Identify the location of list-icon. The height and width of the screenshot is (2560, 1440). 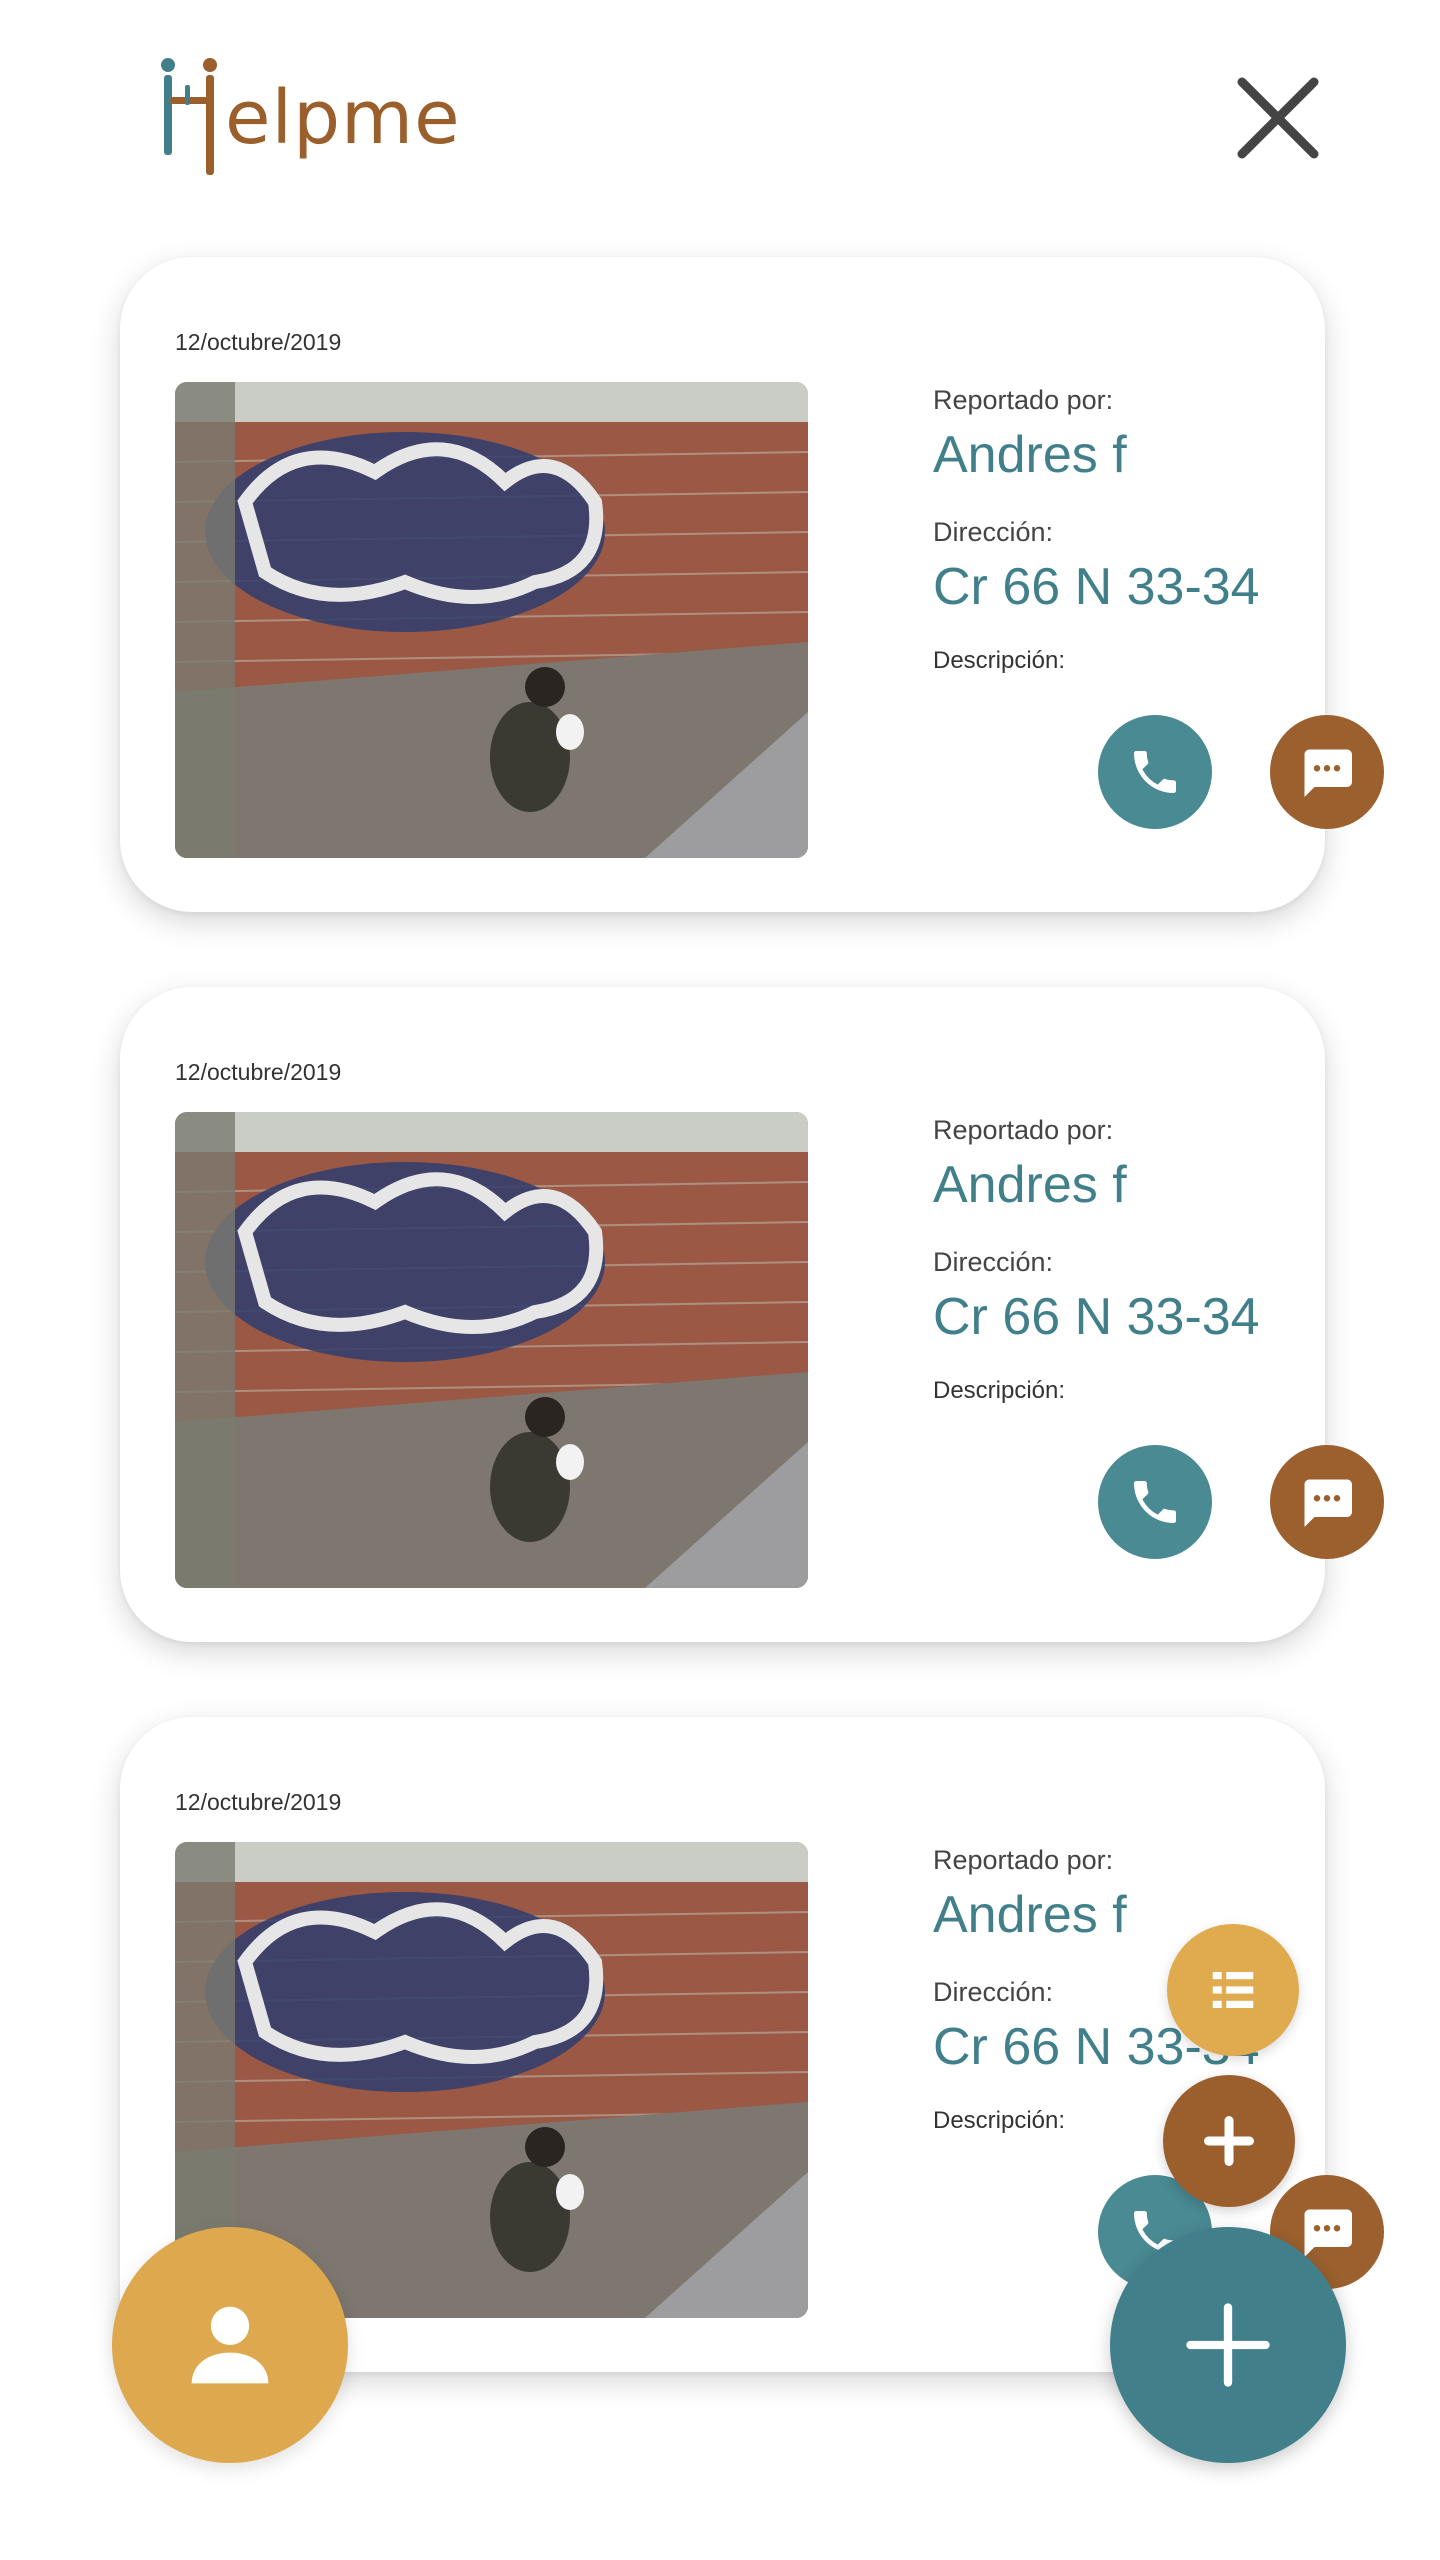
(1233, 1990).